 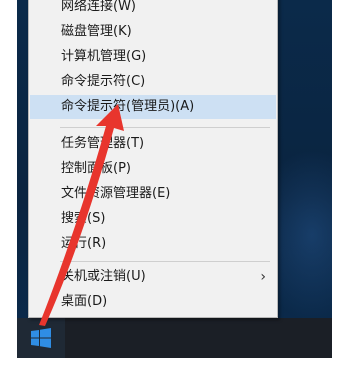 I want to click on menu-item-label: 运行(R), so click(x=84, y=243).